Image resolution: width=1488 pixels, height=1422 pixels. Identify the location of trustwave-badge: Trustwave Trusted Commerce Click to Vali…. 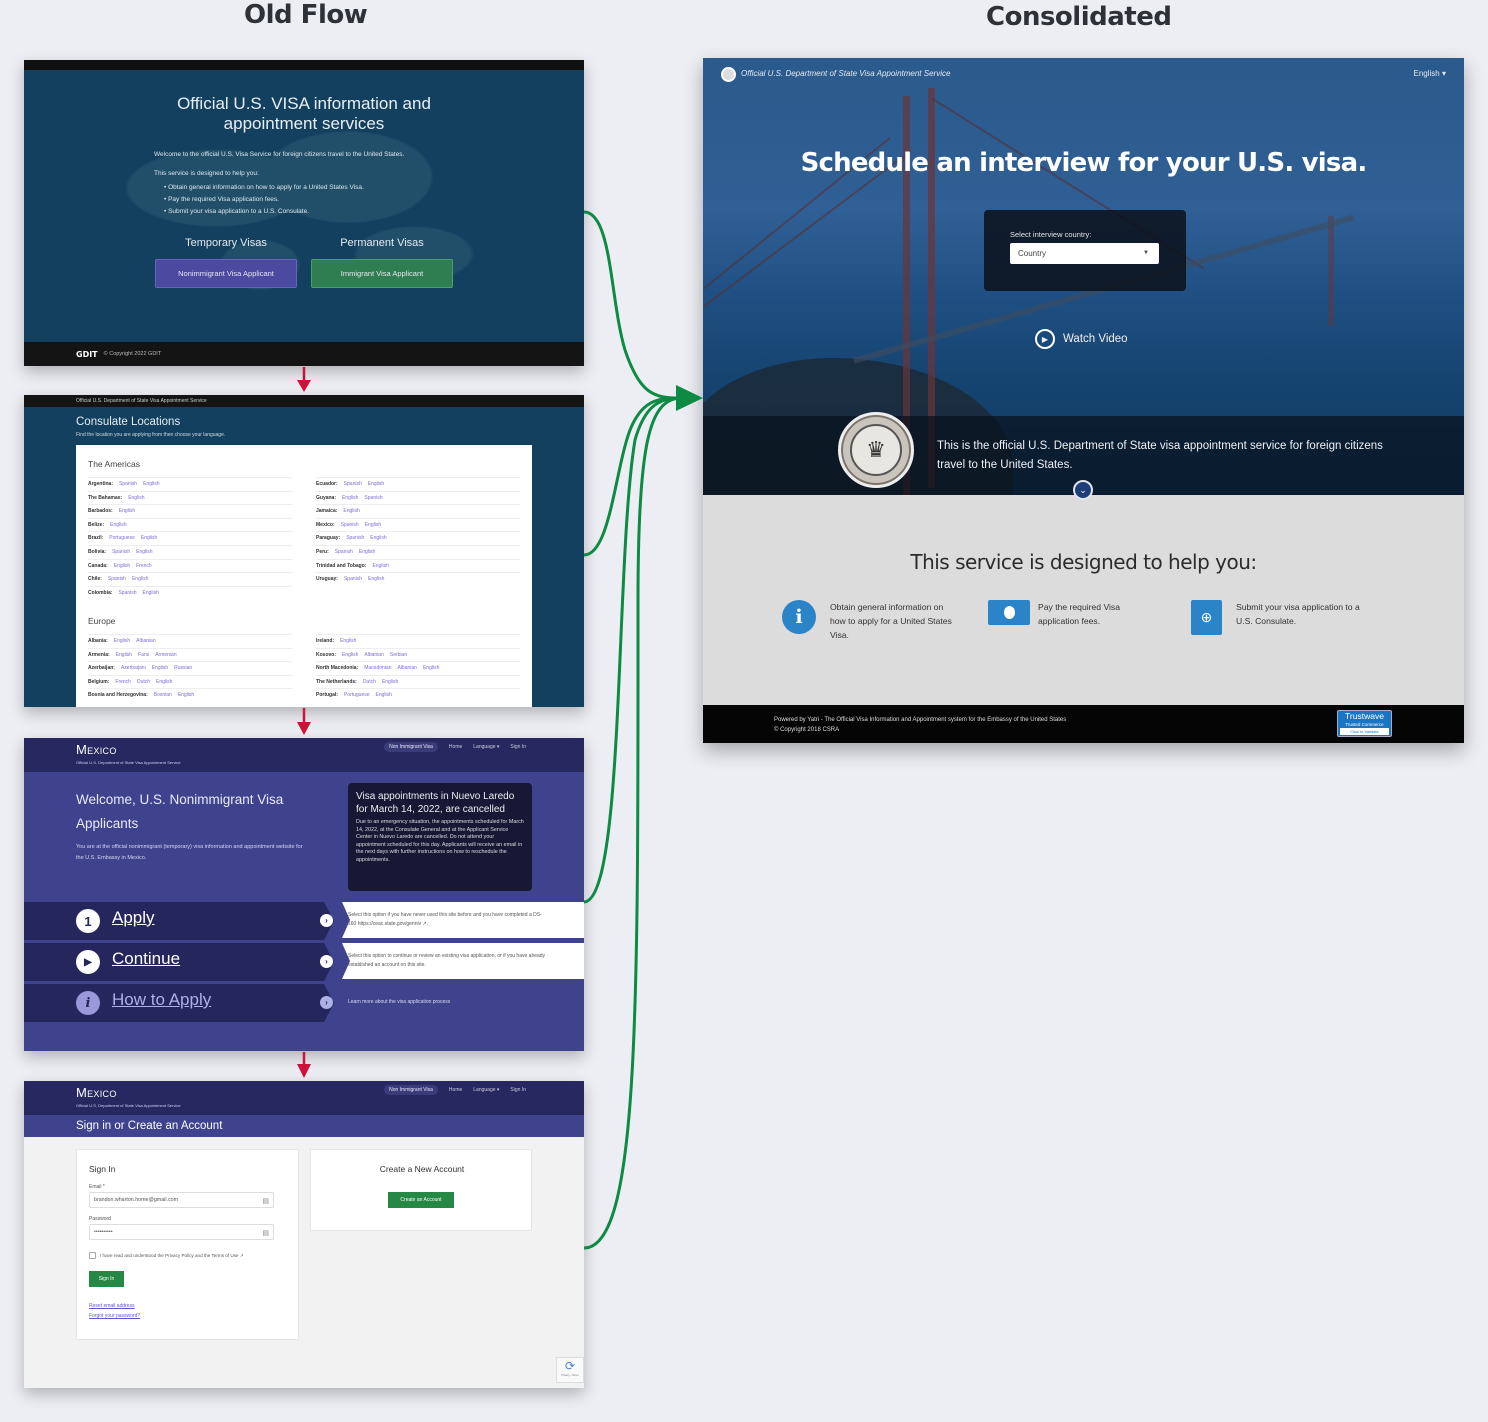
(1364, 723).